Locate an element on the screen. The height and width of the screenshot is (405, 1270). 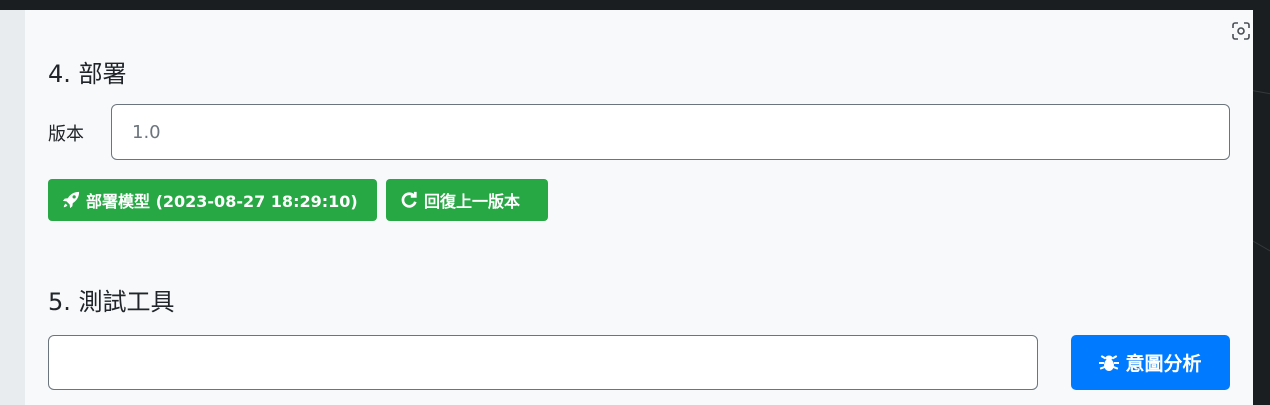
test-tools-heading: 5. 測試工具 is located at coordinates (111, 302).